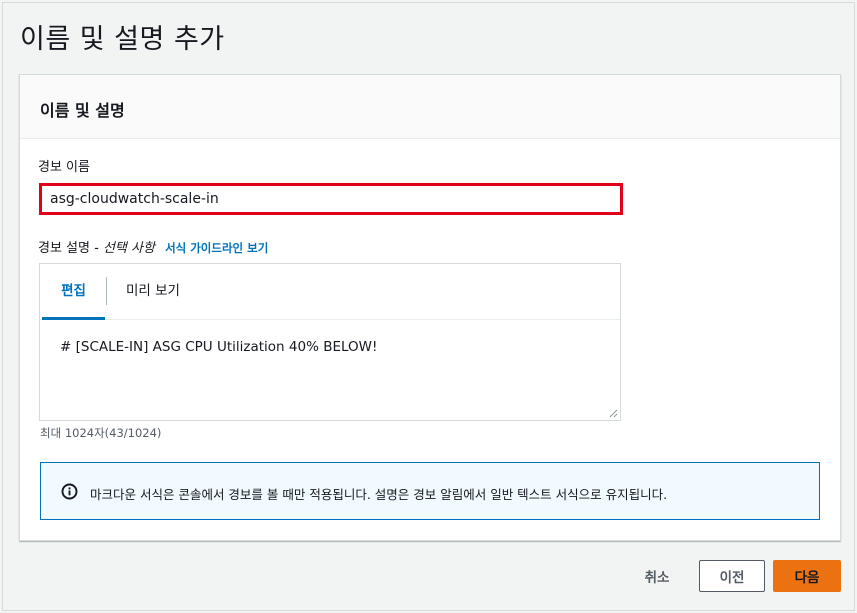 The height and width of the screenshot is (613, 857). What do you see at coordinates (106, 291) in the screenshot?
I see `tab-divider` at bounding box center [106, 291].